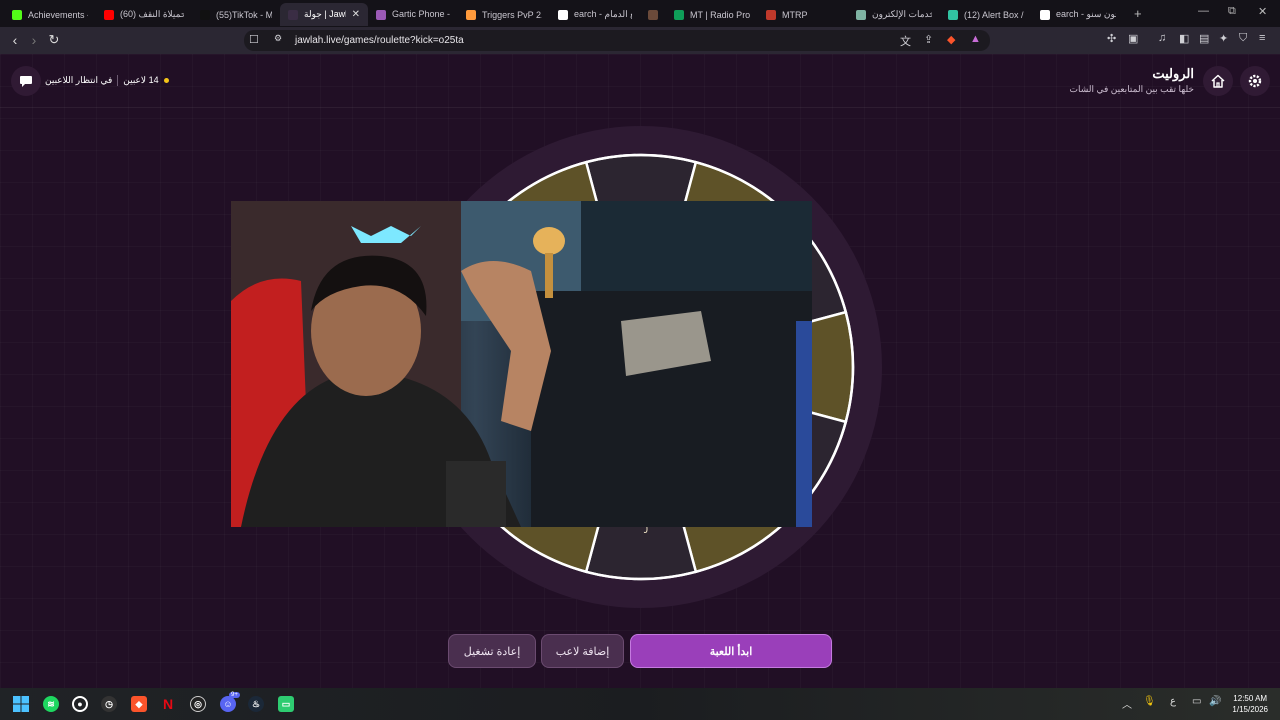 This screenshot has width=1280, height=720. I want to click on browser-tab: earch - تلع الدمام, so click(595, 14).